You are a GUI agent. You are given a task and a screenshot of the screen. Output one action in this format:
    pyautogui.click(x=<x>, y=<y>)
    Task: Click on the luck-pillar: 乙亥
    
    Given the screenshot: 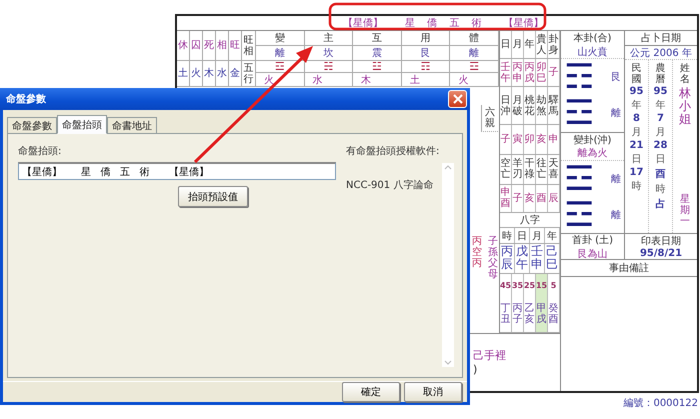 What is the action you would take?
    pyautogui.click(x=529, y=314)
    